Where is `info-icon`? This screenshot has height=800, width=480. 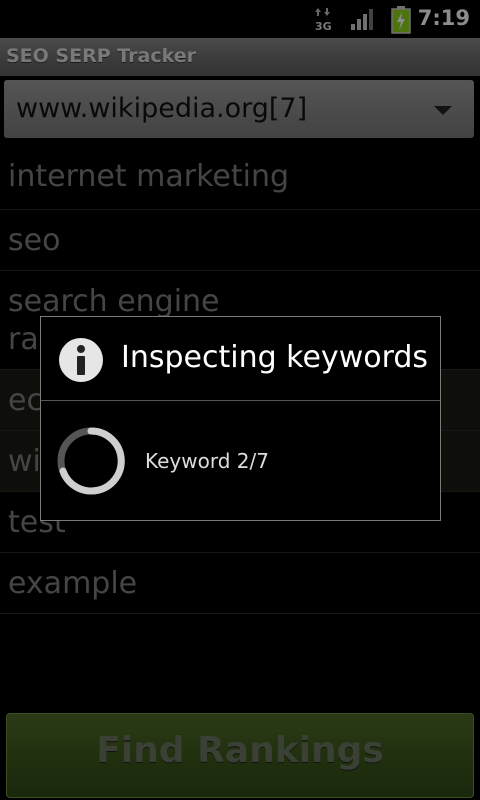
info-icon is located at coordinates (81, 360).